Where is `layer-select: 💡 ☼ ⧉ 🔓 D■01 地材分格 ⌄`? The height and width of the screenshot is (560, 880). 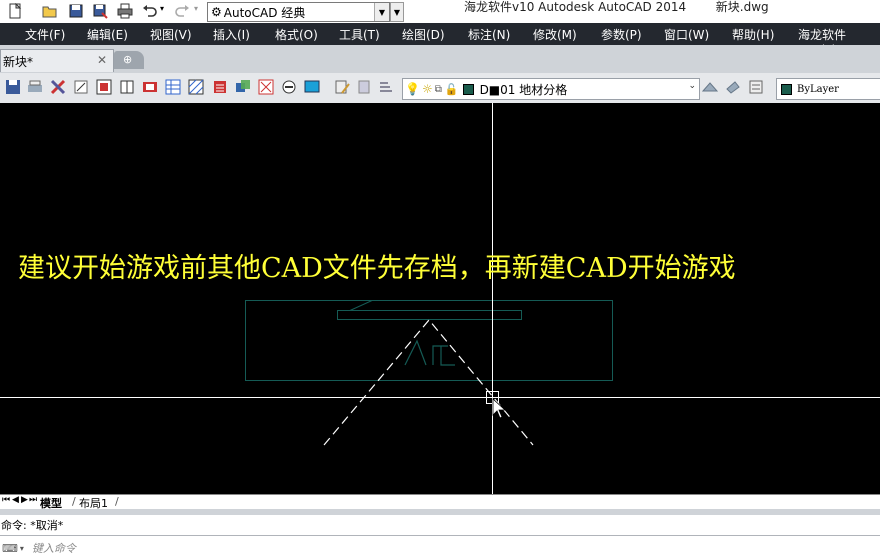
layer-select: 💡 ☼ ⧉ 🔓 D■01 地材分格 ⌄ is located at coordinates (551, 89).